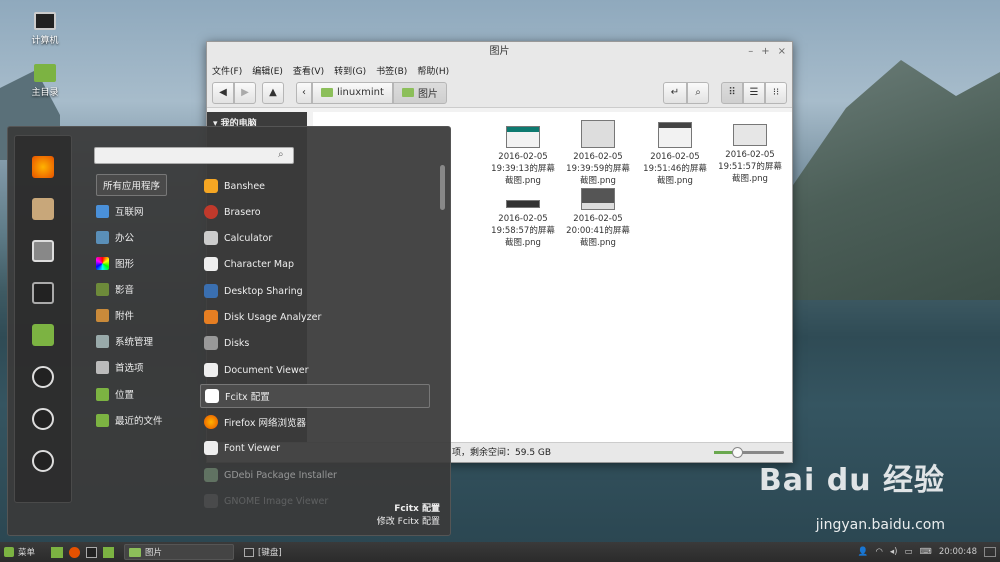 This screenshot has width=1000, height=562. I want to click on breadcrumb-linuxmint: linuxmint, so click(352, 92).